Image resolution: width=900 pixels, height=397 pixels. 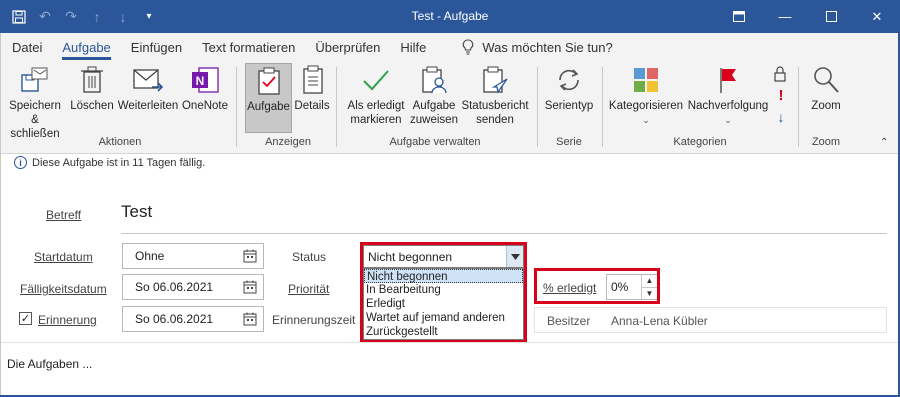 I want to click on due-date-value: So 06.06.2021, so click(x=174, y=287).